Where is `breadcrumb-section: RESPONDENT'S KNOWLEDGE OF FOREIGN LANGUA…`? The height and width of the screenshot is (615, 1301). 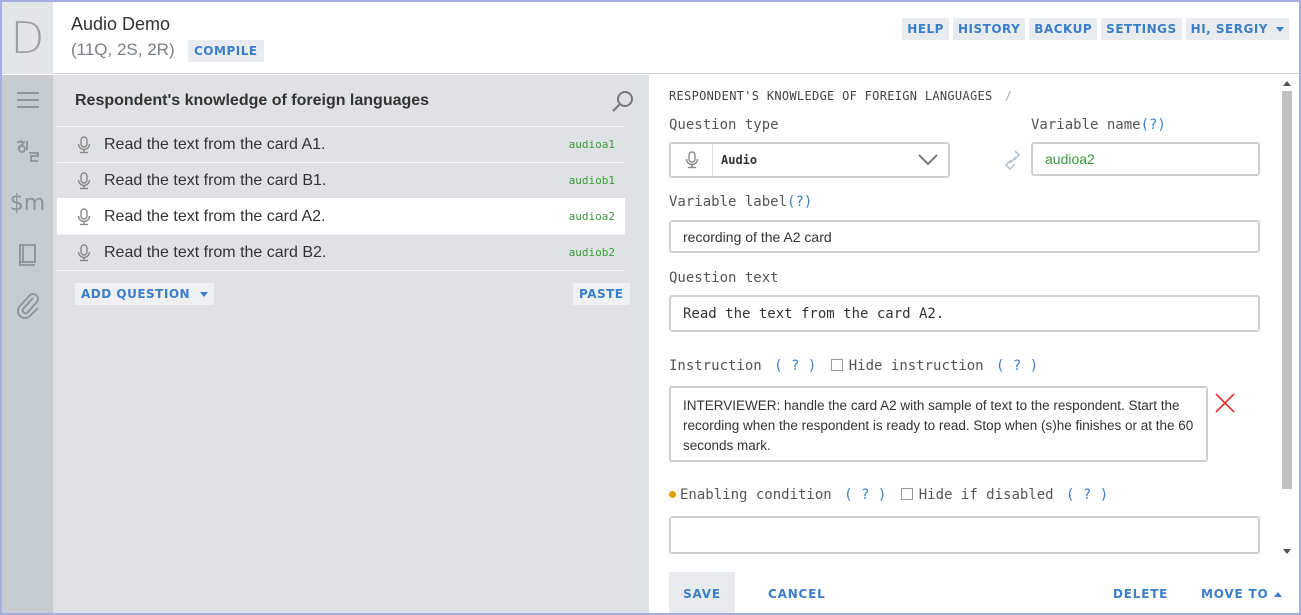 breadcrumb-section: RESPONDENT'S KNOWLEDGE OF FOREIGN LANGUA… is located at coordinates (831, 96).